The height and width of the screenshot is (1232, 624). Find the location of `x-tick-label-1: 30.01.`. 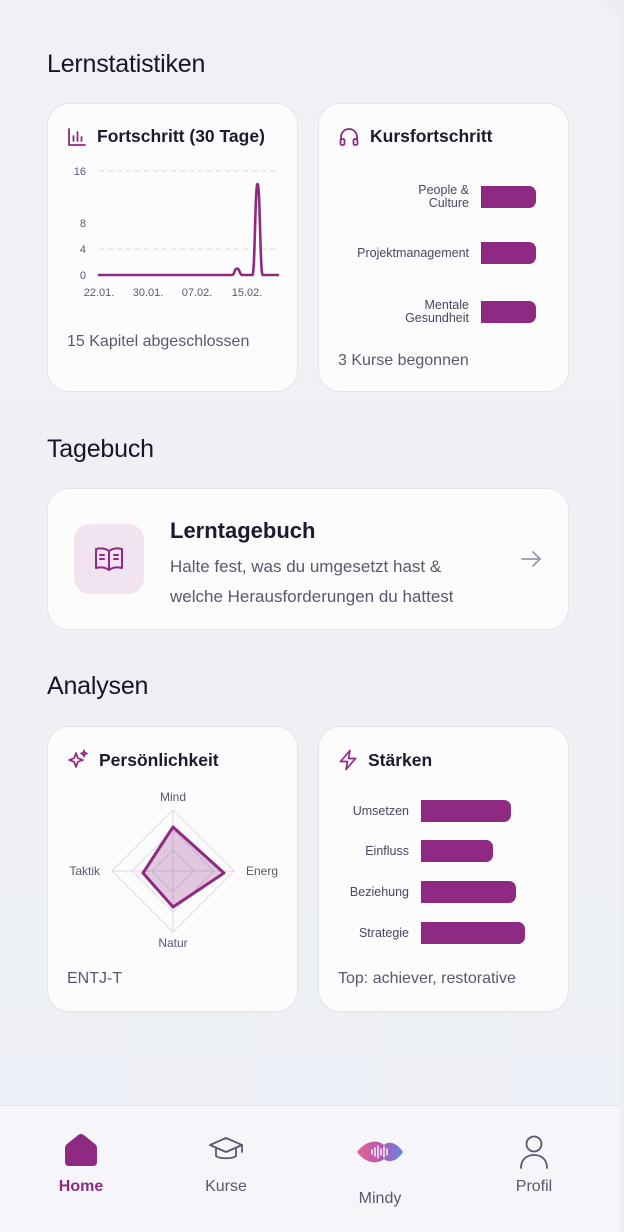

x-tick-label-1: 30.01. is located at coordinates (148, 293).